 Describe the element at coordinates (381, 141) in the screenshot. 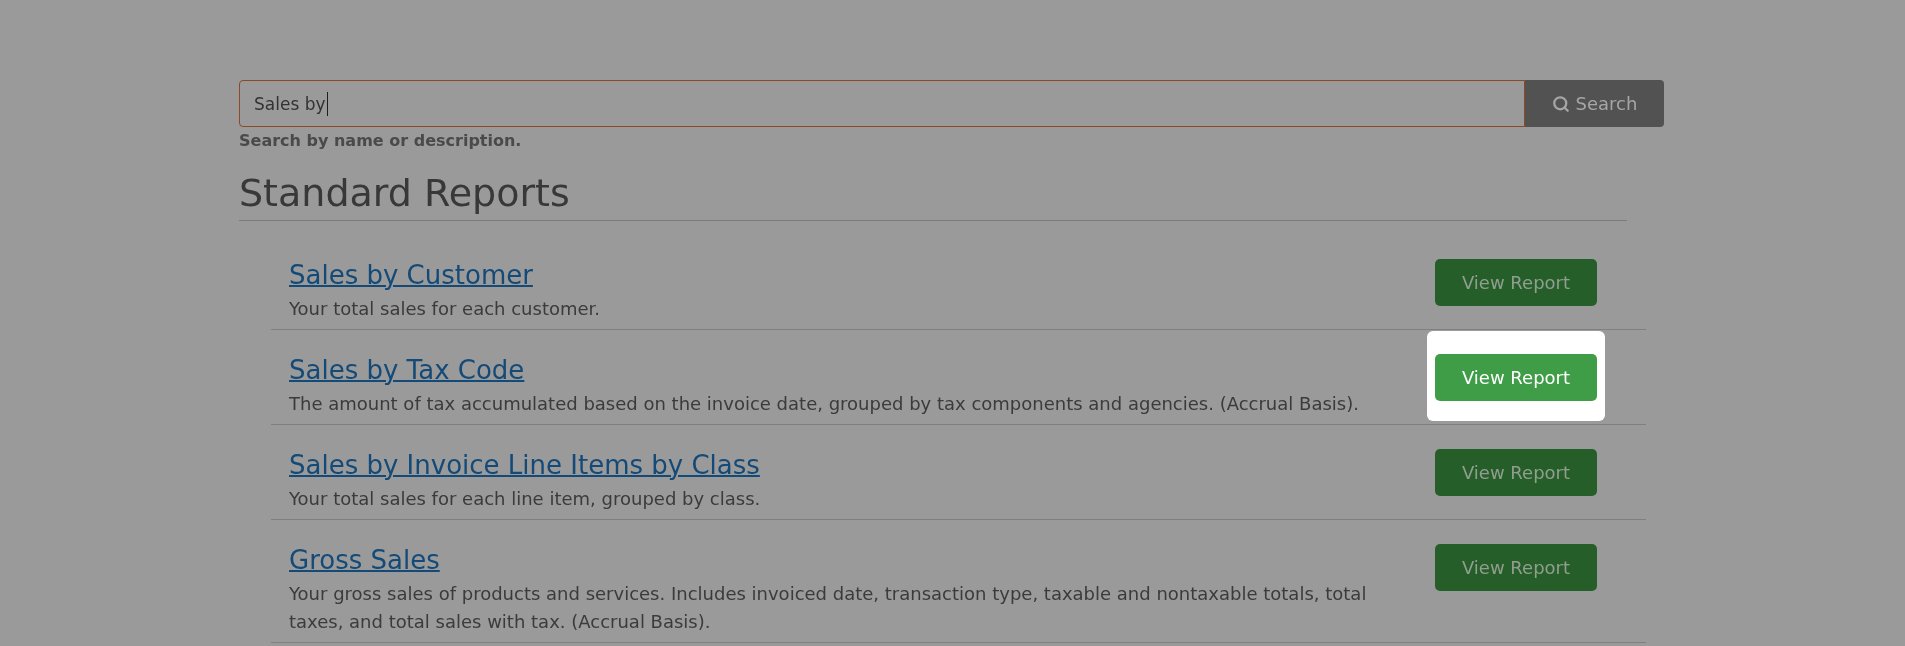

I see `search-hint: Search by name or description.` at that location.